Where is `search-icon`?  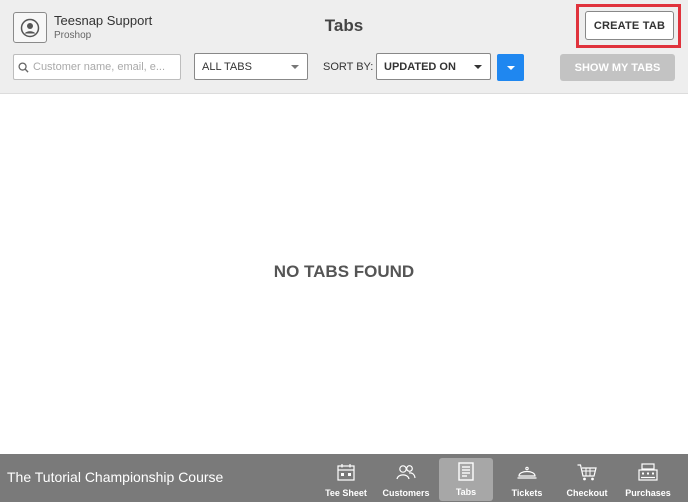 search-icon is located at coordinates (23, 67).